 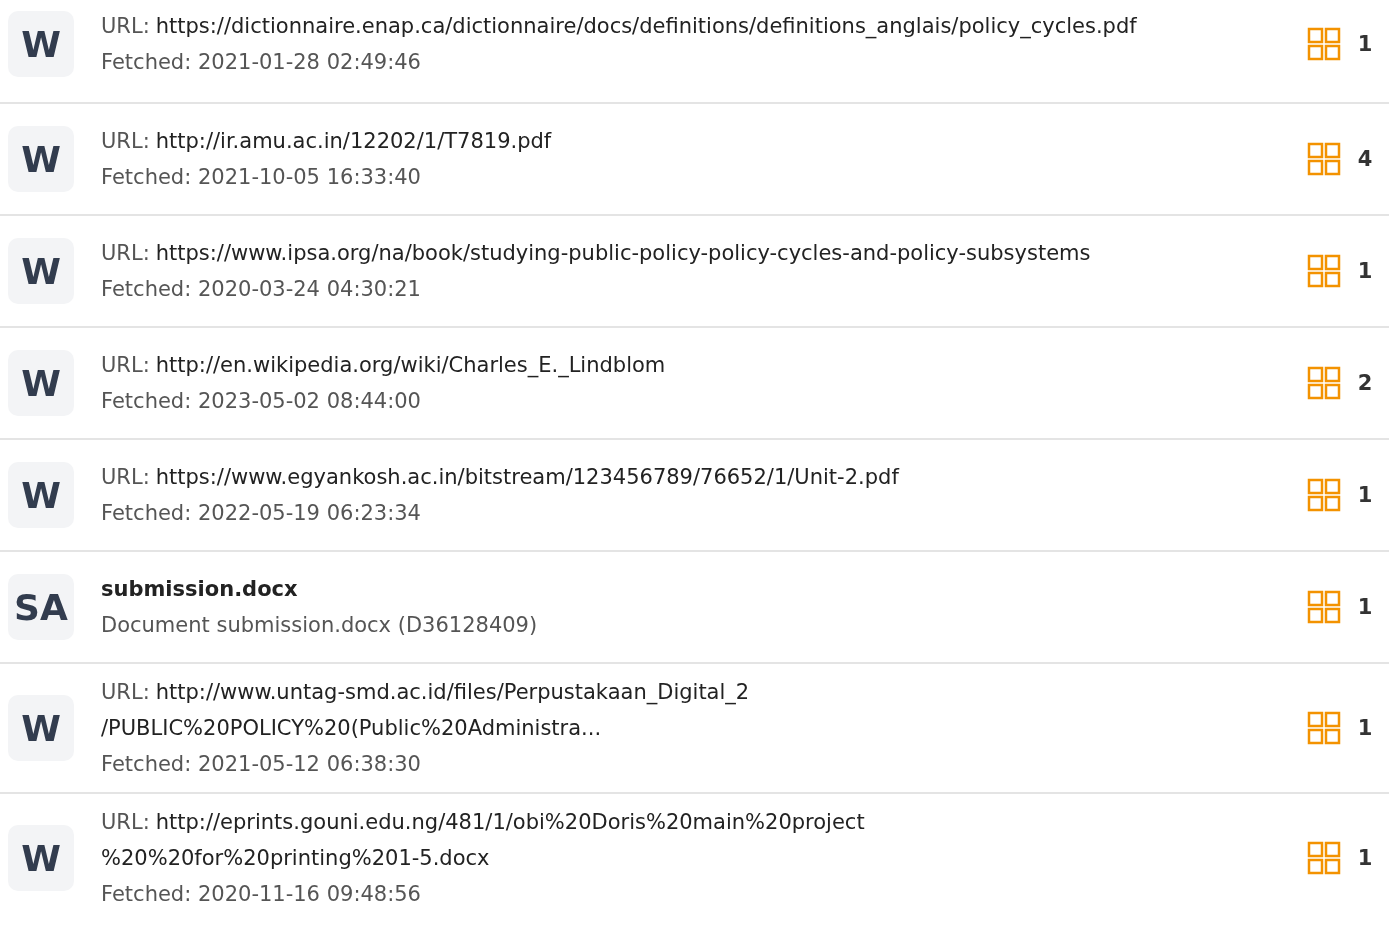 I want to click on fetched-date: Fetched: 2023-05-02 08:44:00, so click(x=261, y=401).